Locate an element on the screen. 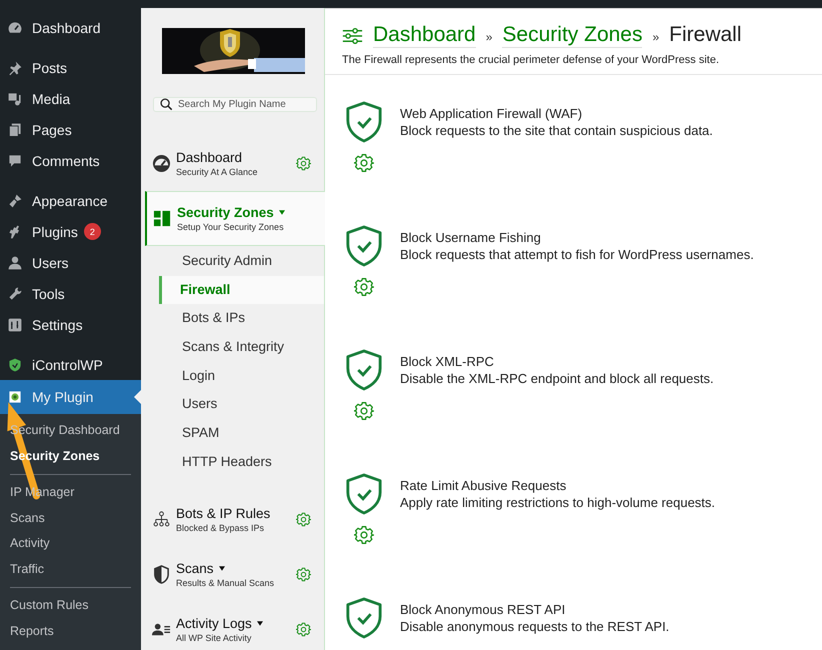 This screenshot has width=822, height=650. nav-section-active: Security Zones Setup Your Security Zones is located at coordinates (235, 218).